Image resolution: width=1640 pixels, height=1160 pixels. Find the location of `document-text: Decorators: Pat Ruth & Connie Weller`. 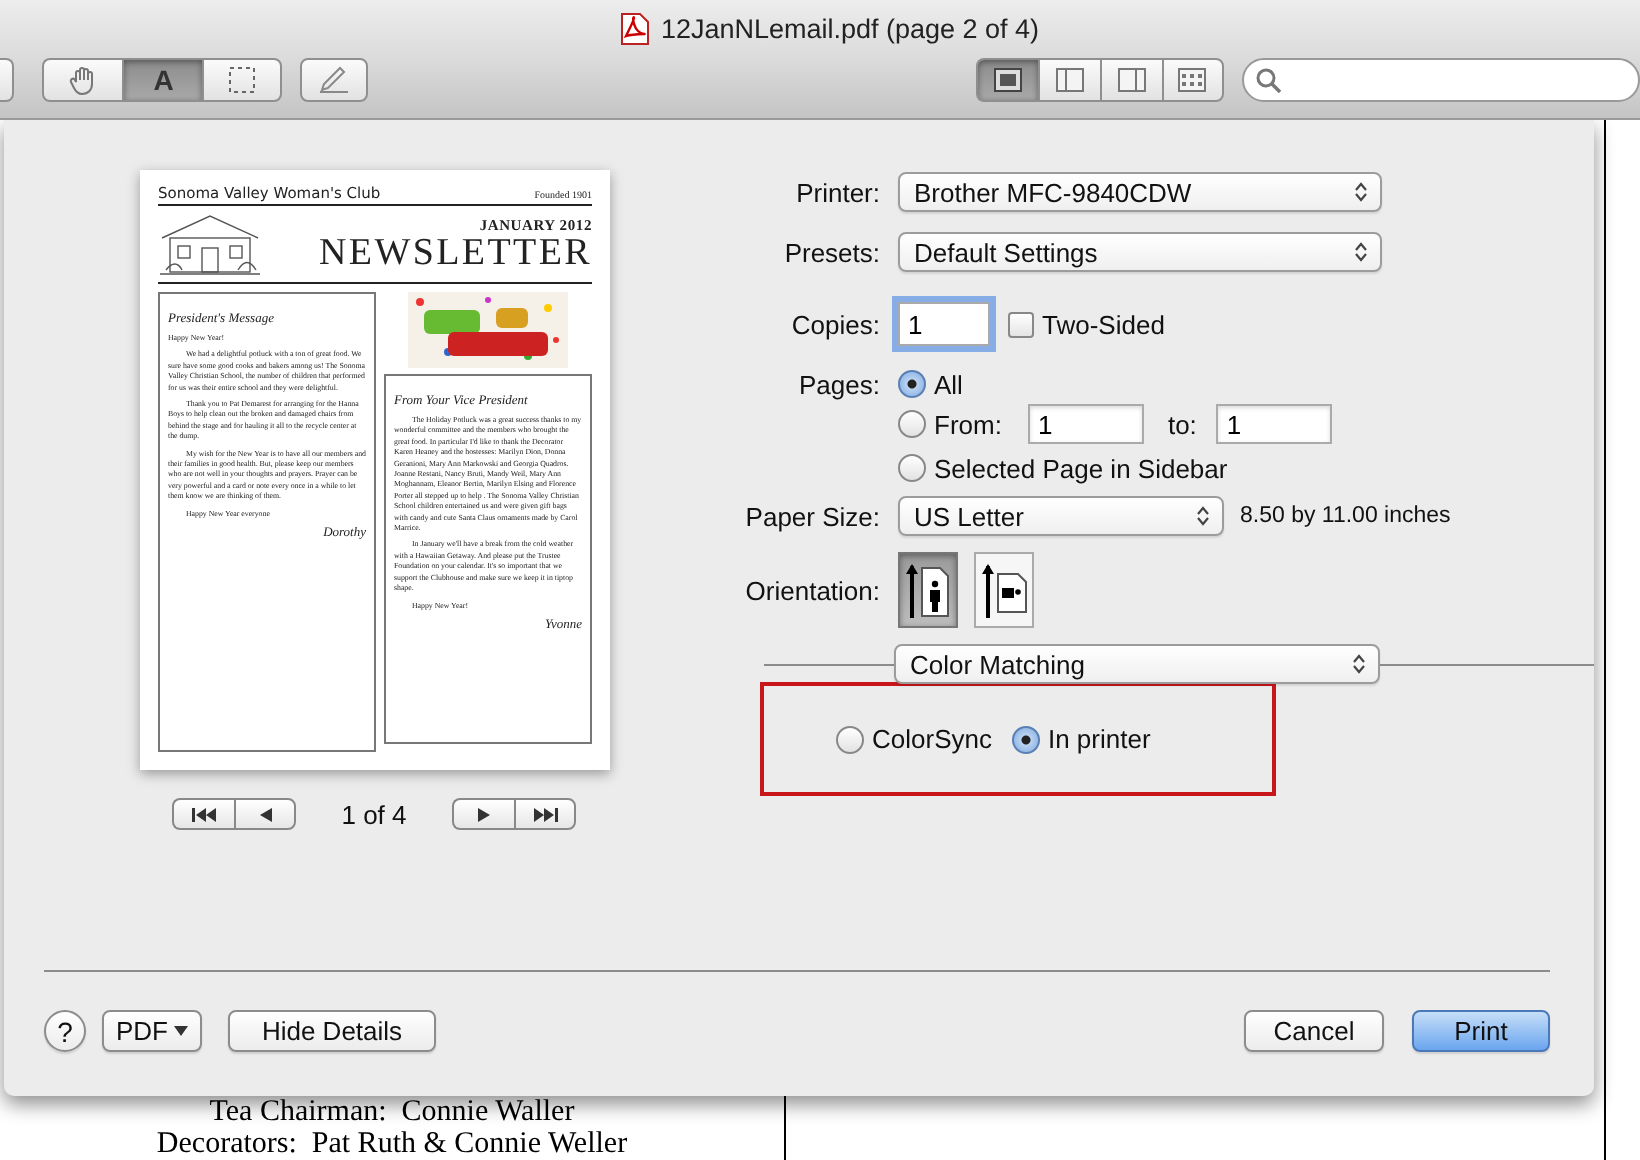

document-text: Decorators: Pat Ruth & Connie Weller is located at coordinates (392, 1144).